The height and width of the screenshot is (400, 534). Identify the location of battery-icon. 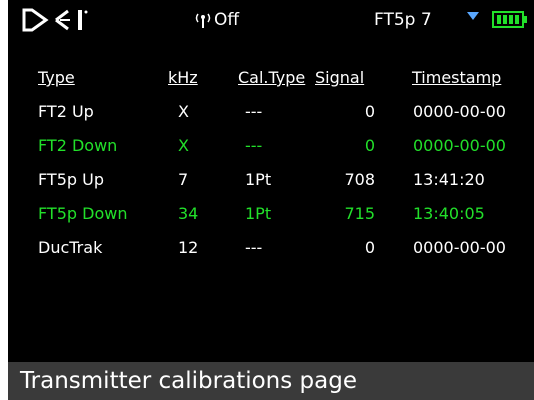
(509, 19).